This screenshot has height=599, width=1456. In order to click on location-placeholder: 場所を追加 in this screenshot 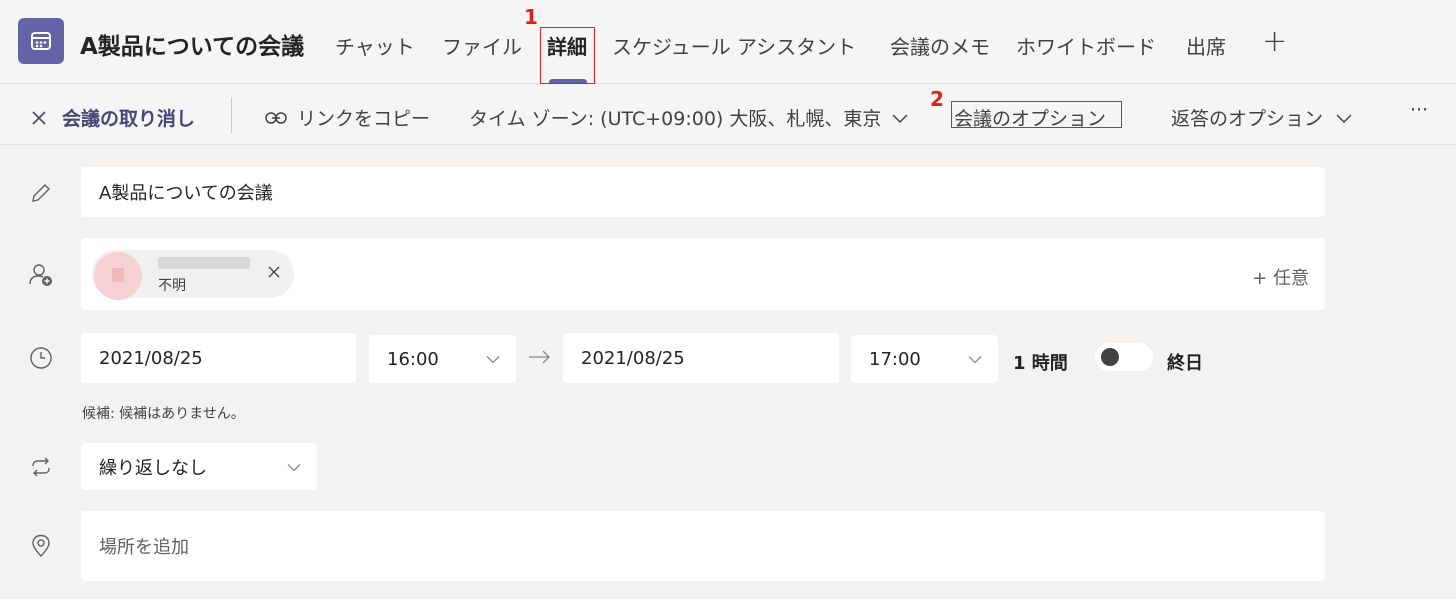, I will do `click(144, 547)`.